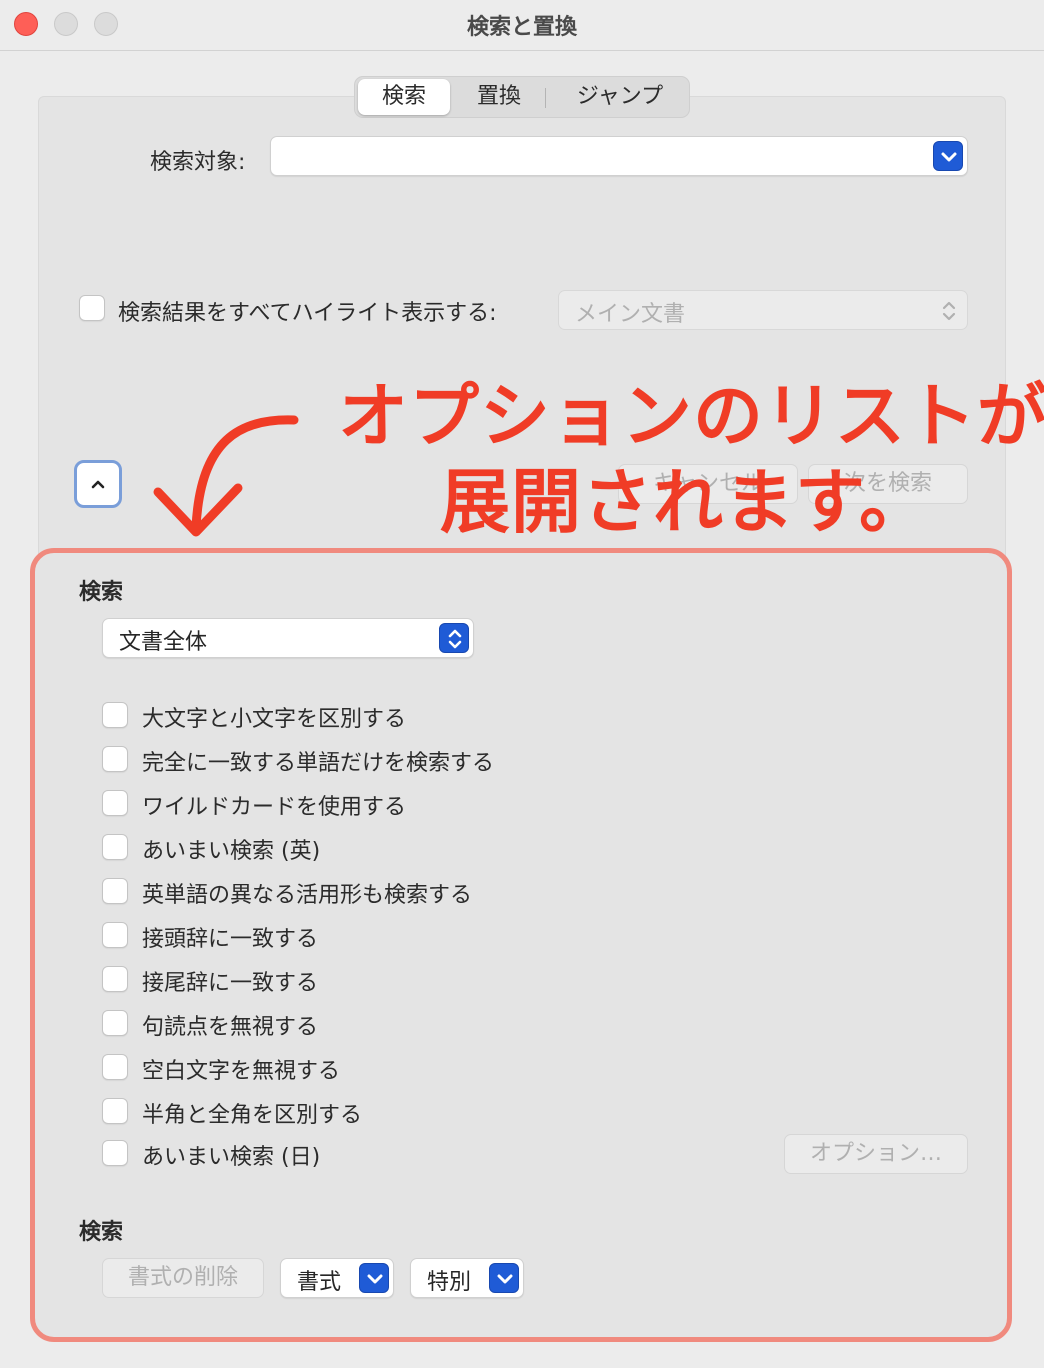 Image resolution: width=1044 pixels, height=1368 pixels. Describe the element at coordinates (101, 1232) in the screenshot. I see `format-section-heading: 検索` at that location.